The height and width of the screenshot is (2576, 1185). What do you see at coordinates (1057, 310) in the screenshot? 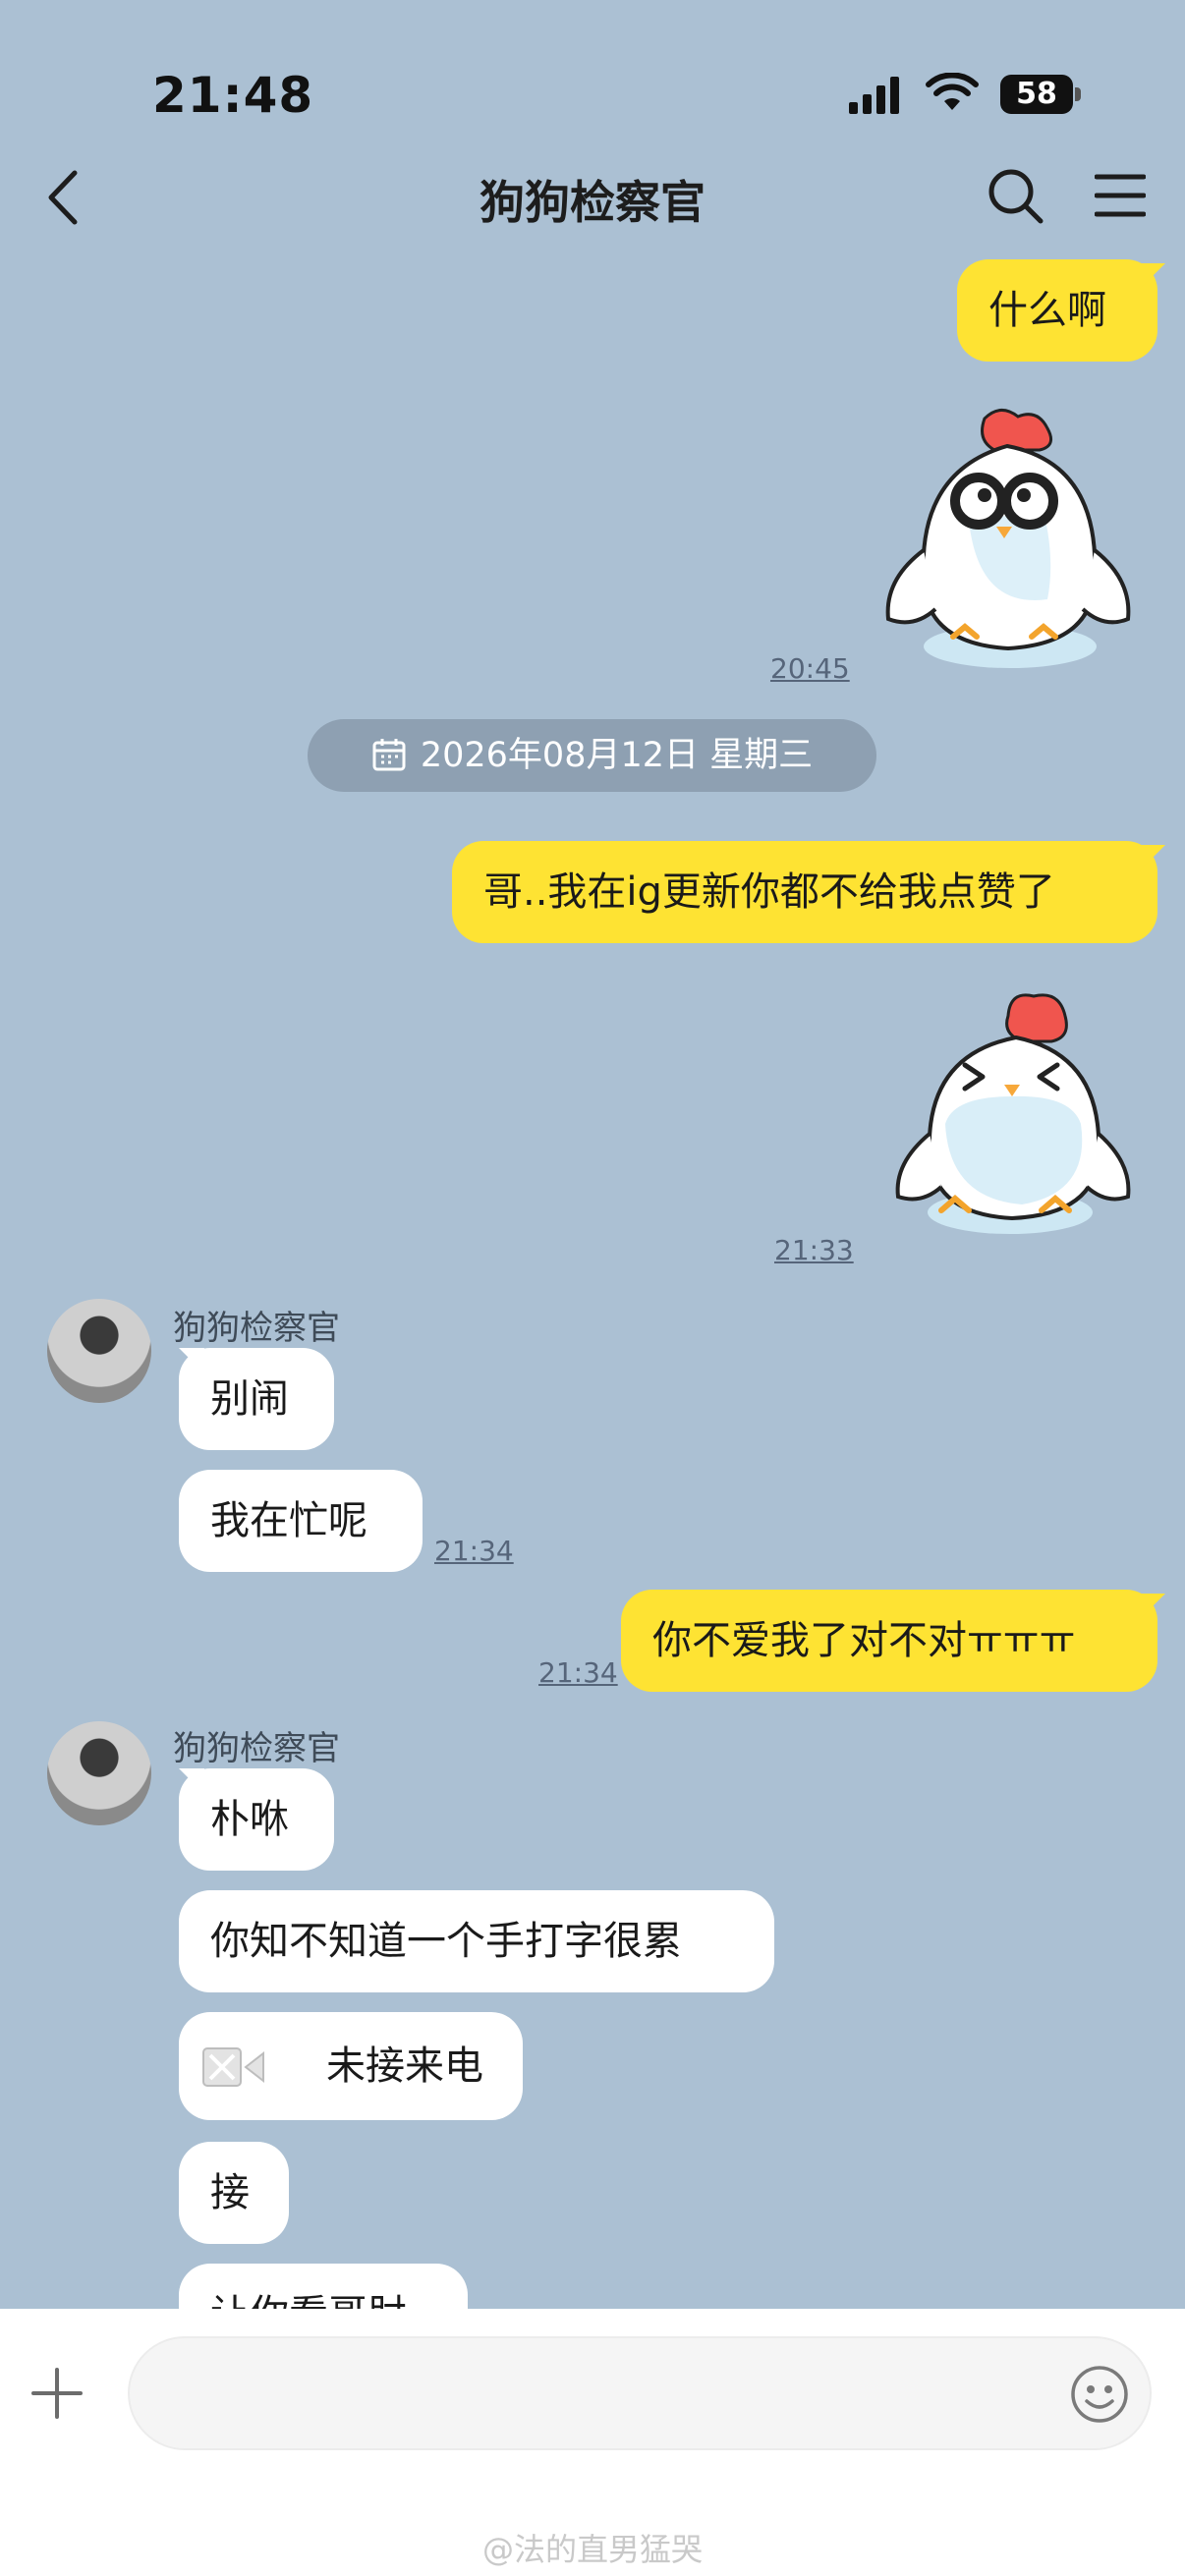
I see `my-message-bubble: 什么啊` at bounding box center [1057, 310].